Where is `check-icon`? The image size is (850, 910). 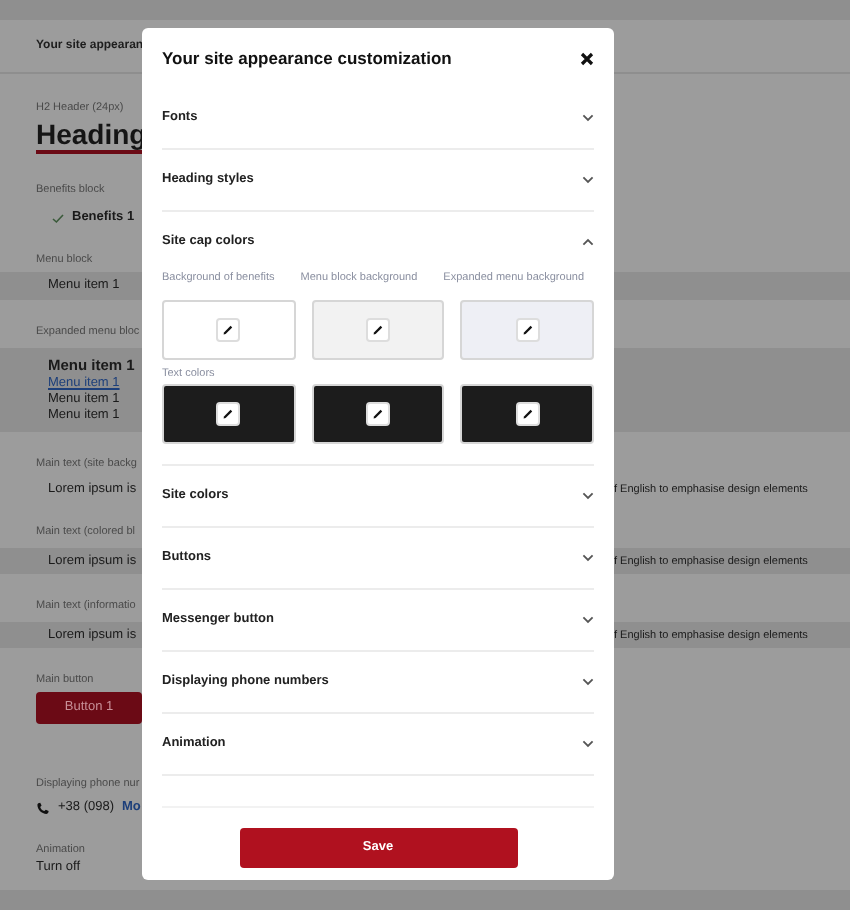
check-icon is located at coordinates (58, 218).